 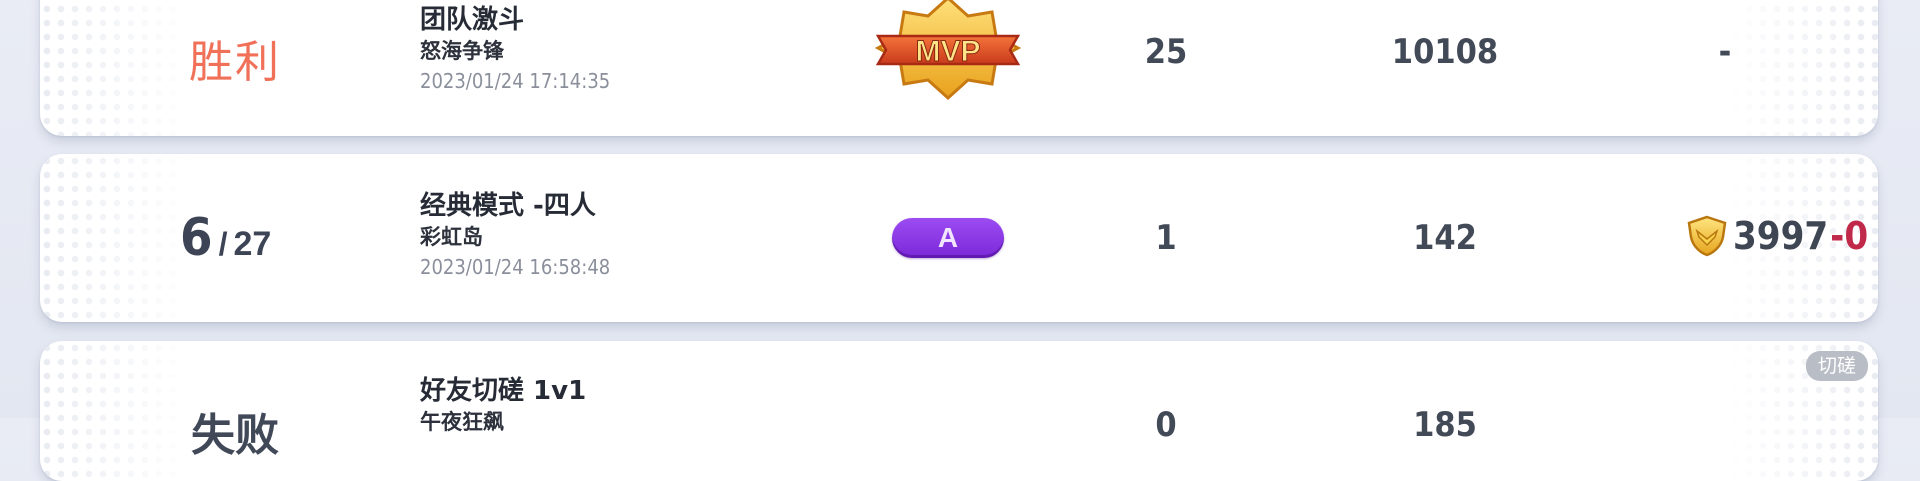 What do you see at coordinates (1781, 236) in the screenshot?
I see `rank-points-total: 3997` at bounding box center [1781, 236].